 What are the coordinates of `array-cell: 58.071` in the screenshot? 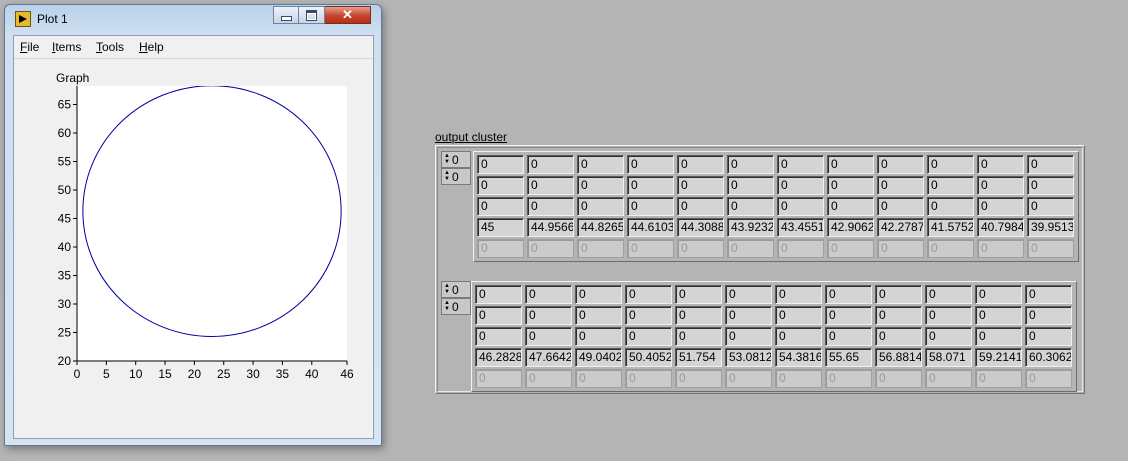 It's located at (948, 357).